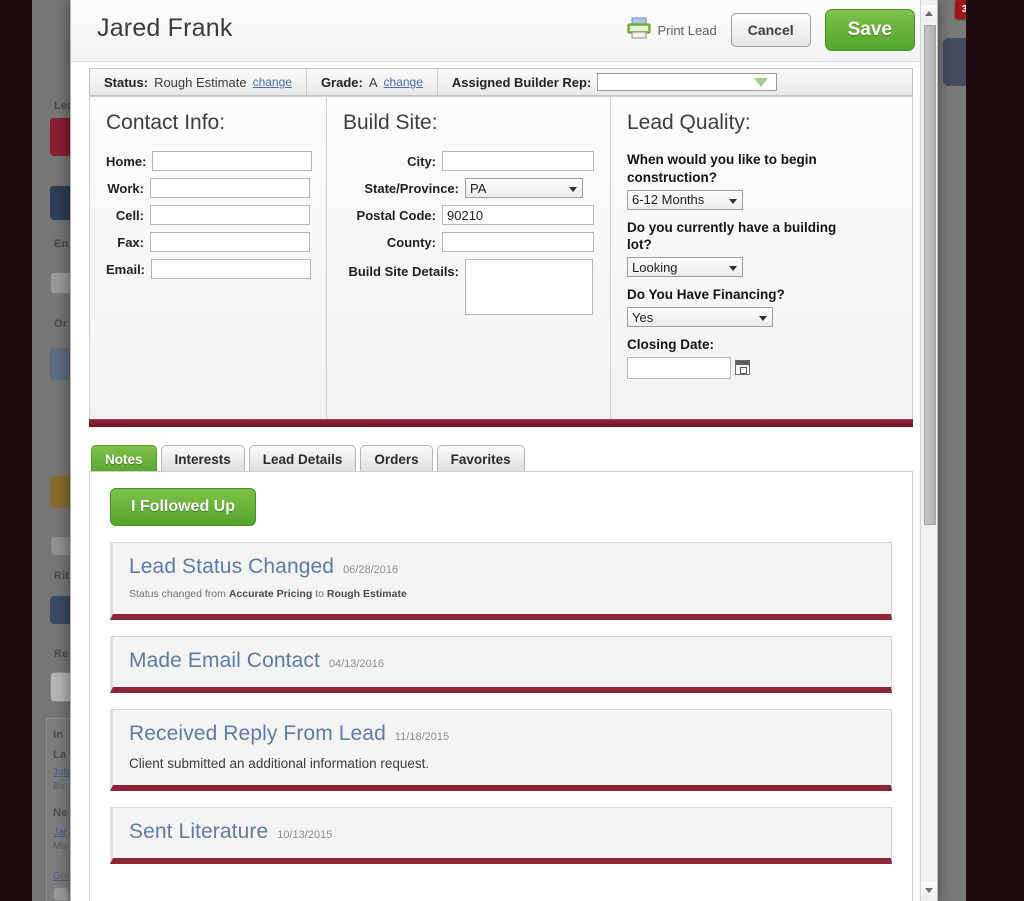 This screenshot has width=1024, height=901. What do you see at coordinates (643, 317) in the screenshot?
I see `financing-value: Yes` at bounding box center [643, 317].